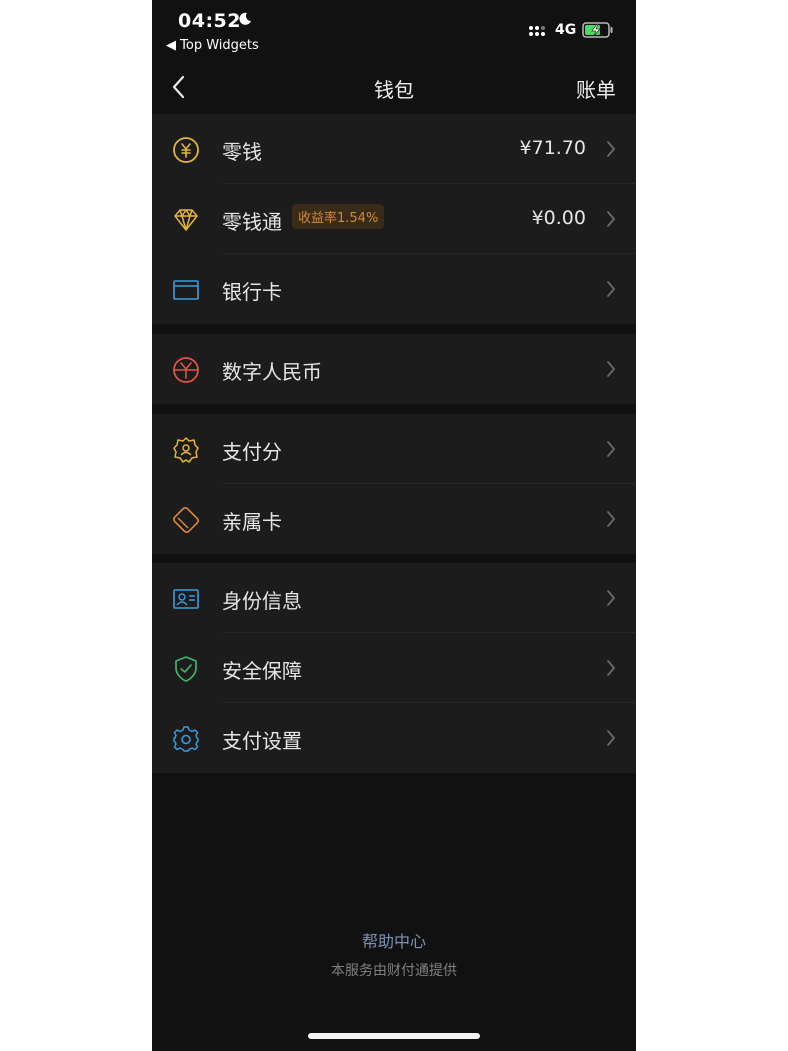 Image resolution: width=788 pixels, height=1051 pixels. What do you see at coordinates (245, 18) in the screenshot?
I see `moon-icon` at bounding box center [245, 18].